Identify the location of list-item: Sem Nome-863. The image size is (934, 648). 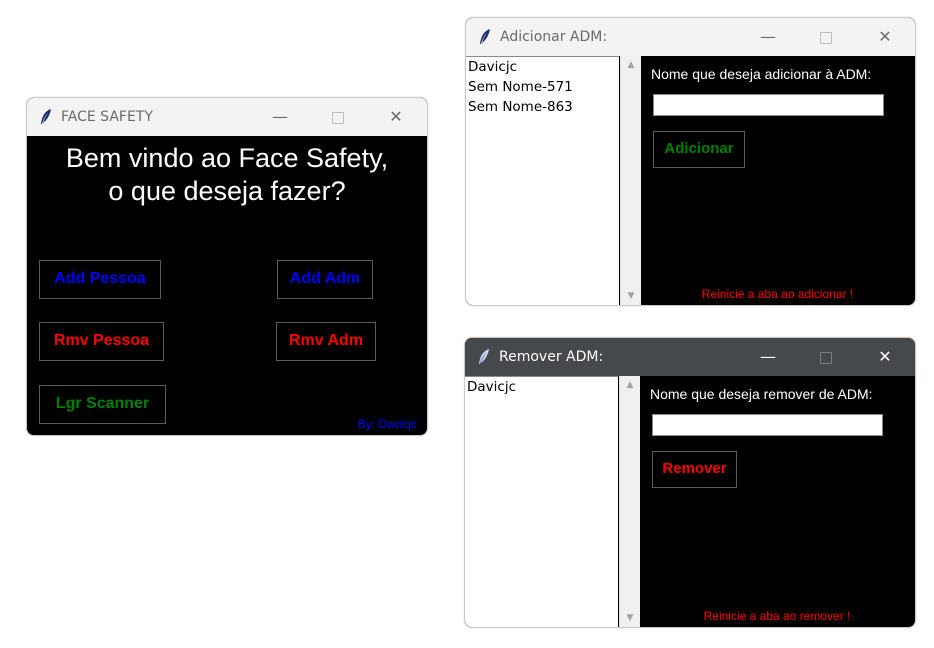
(542, 107).